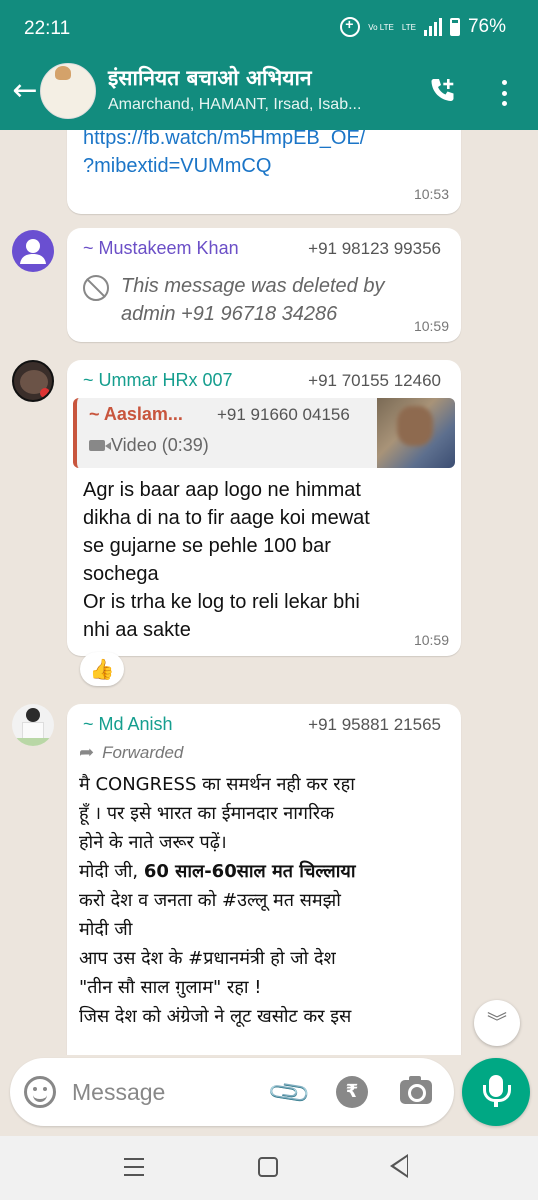  Describe the element at coordinates (408, 27) in the screenshot. I see `lte-label: LTE` at that location.